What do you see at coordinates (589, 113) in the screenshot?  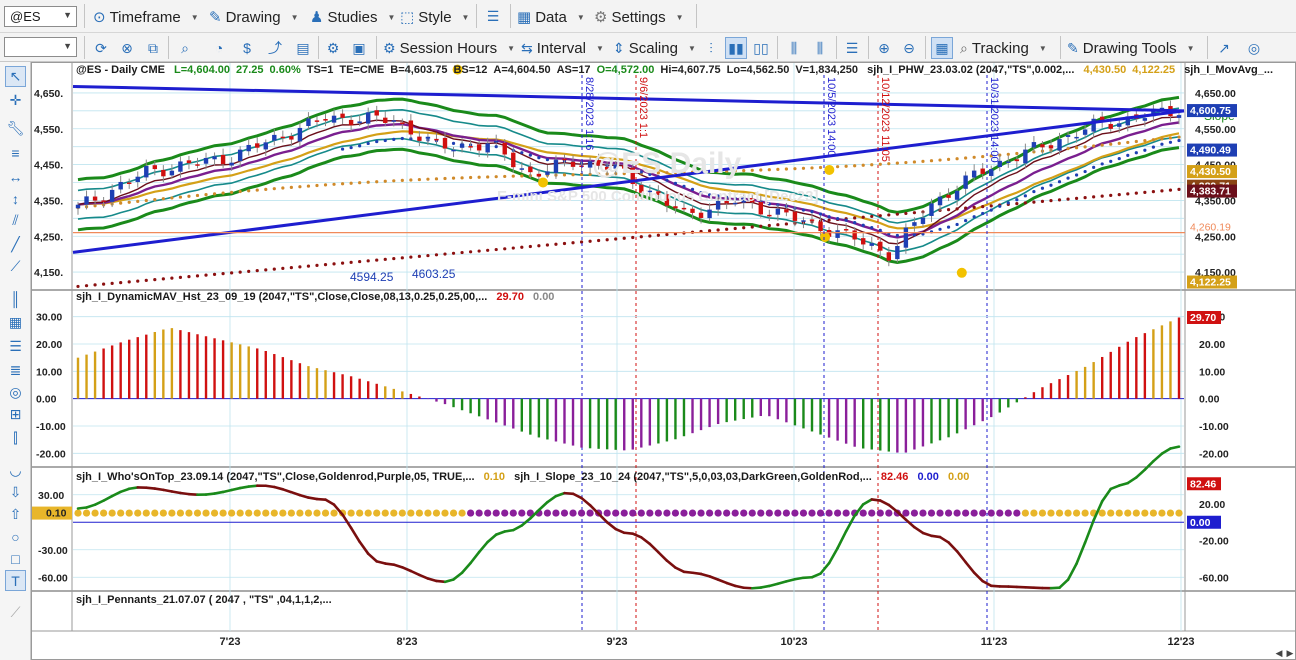 I see `date-marker-label: 8/28/2023 1:16` at bounding box center [589, 113].